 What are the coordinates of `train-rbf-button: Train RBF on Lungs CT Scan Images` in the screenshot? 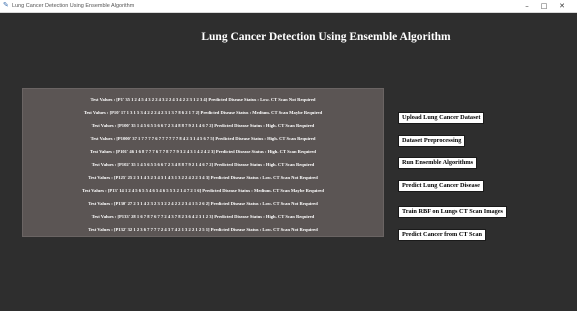 It's located at (453, 212).